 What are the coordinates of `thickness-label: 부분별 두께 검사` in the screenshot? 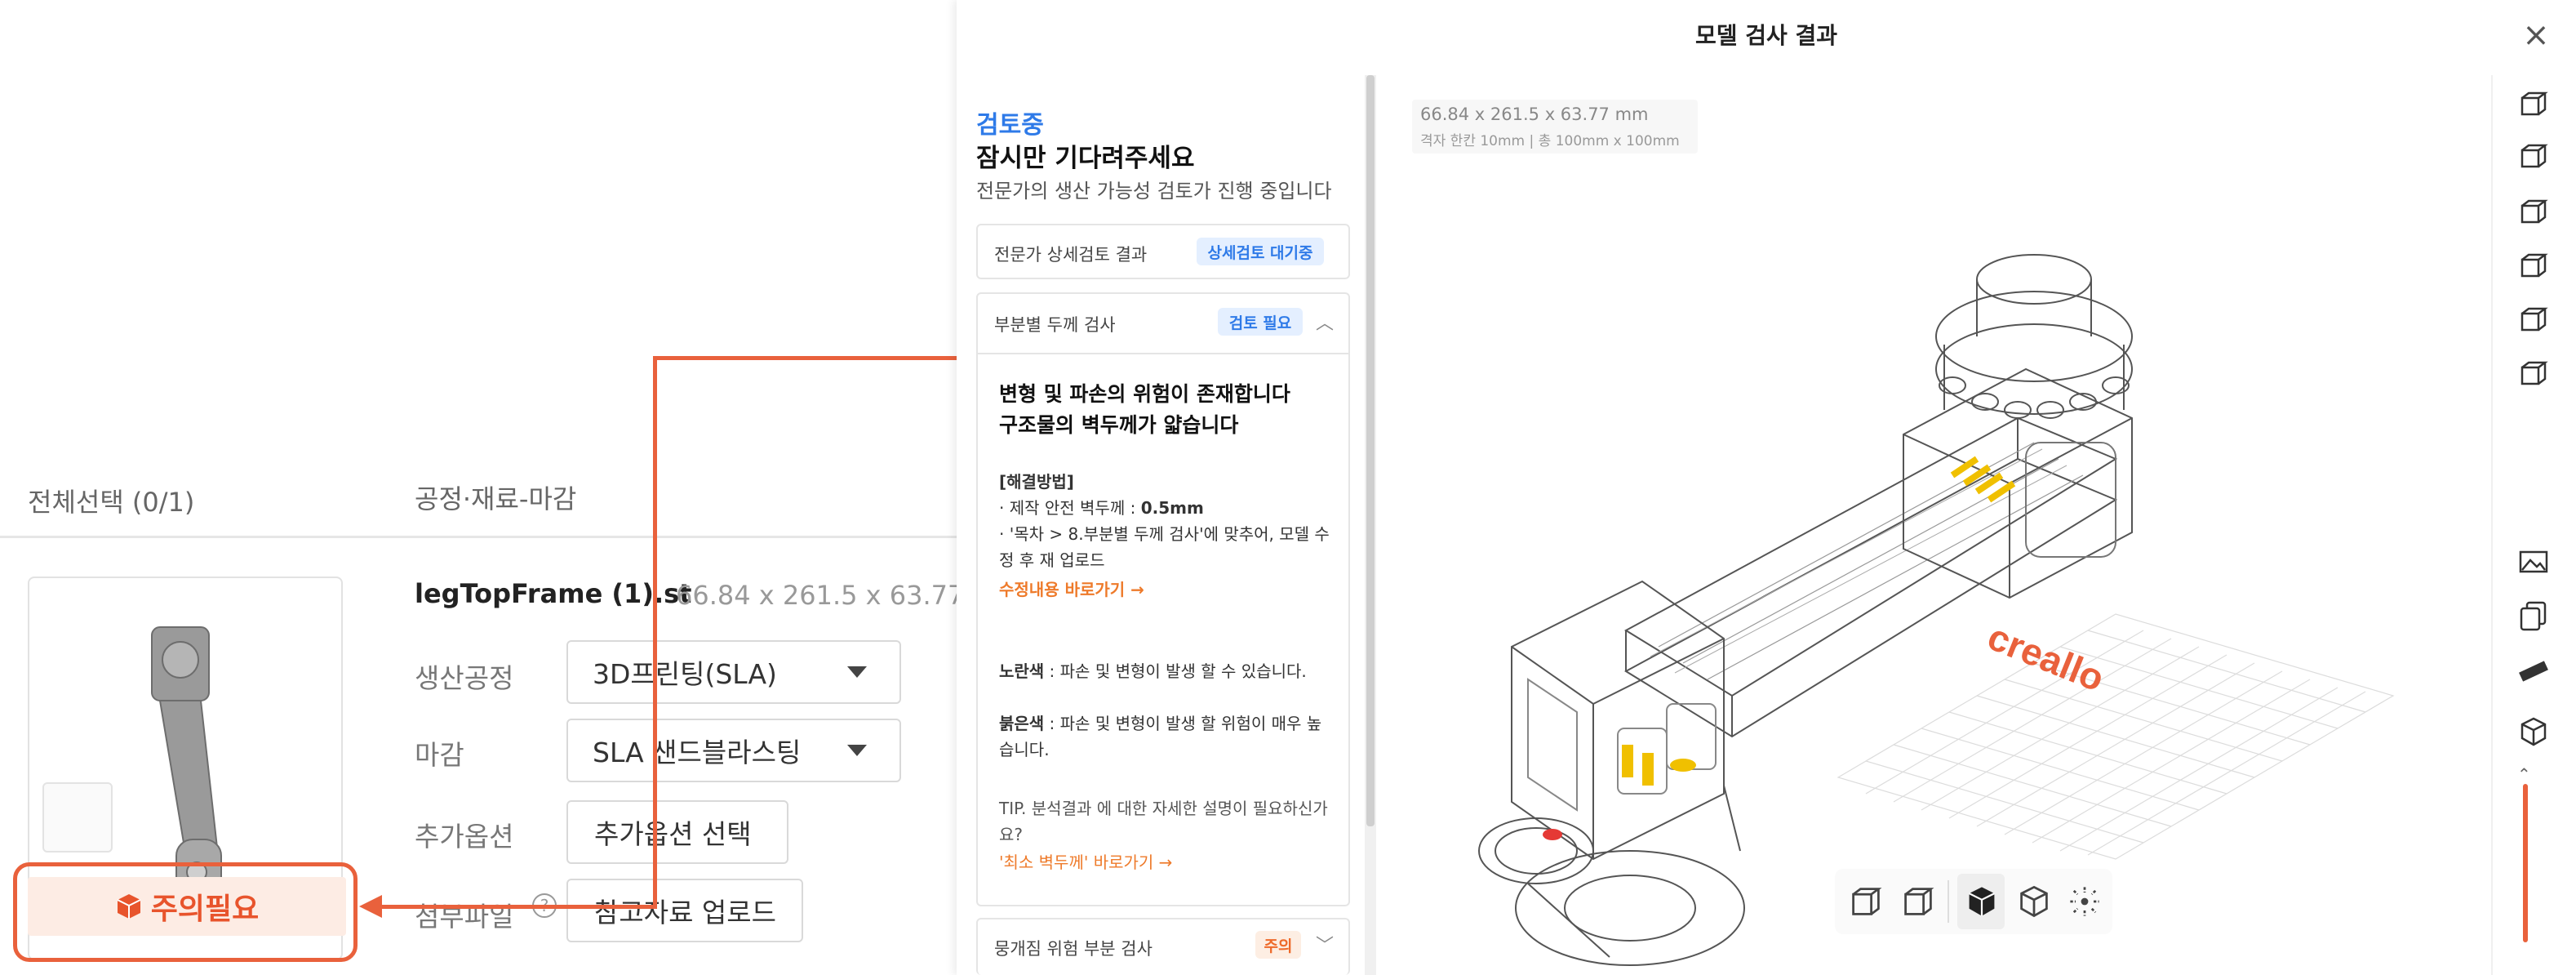 It's located at (1055, 325).